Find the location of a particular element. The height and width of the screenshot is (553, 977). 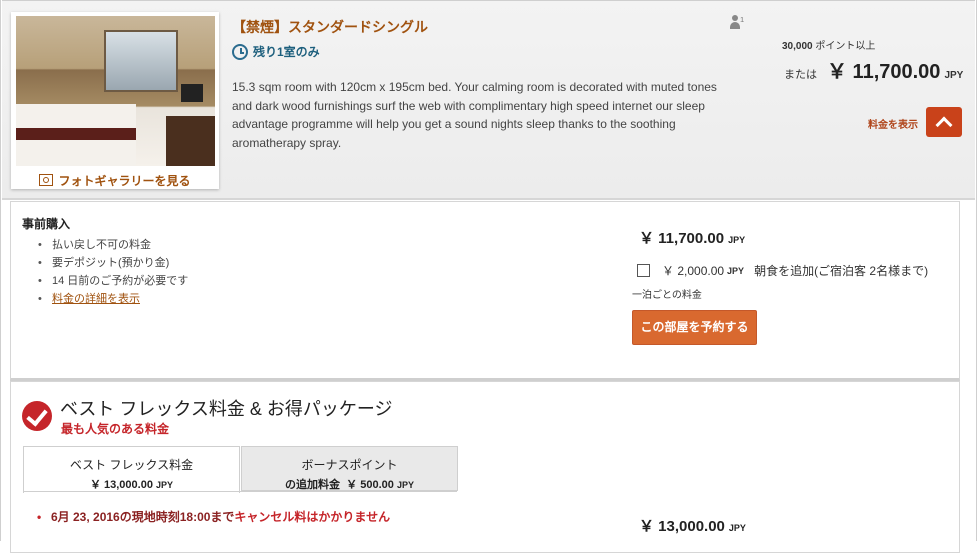

clock-icon is located at coordinates (240, 51).